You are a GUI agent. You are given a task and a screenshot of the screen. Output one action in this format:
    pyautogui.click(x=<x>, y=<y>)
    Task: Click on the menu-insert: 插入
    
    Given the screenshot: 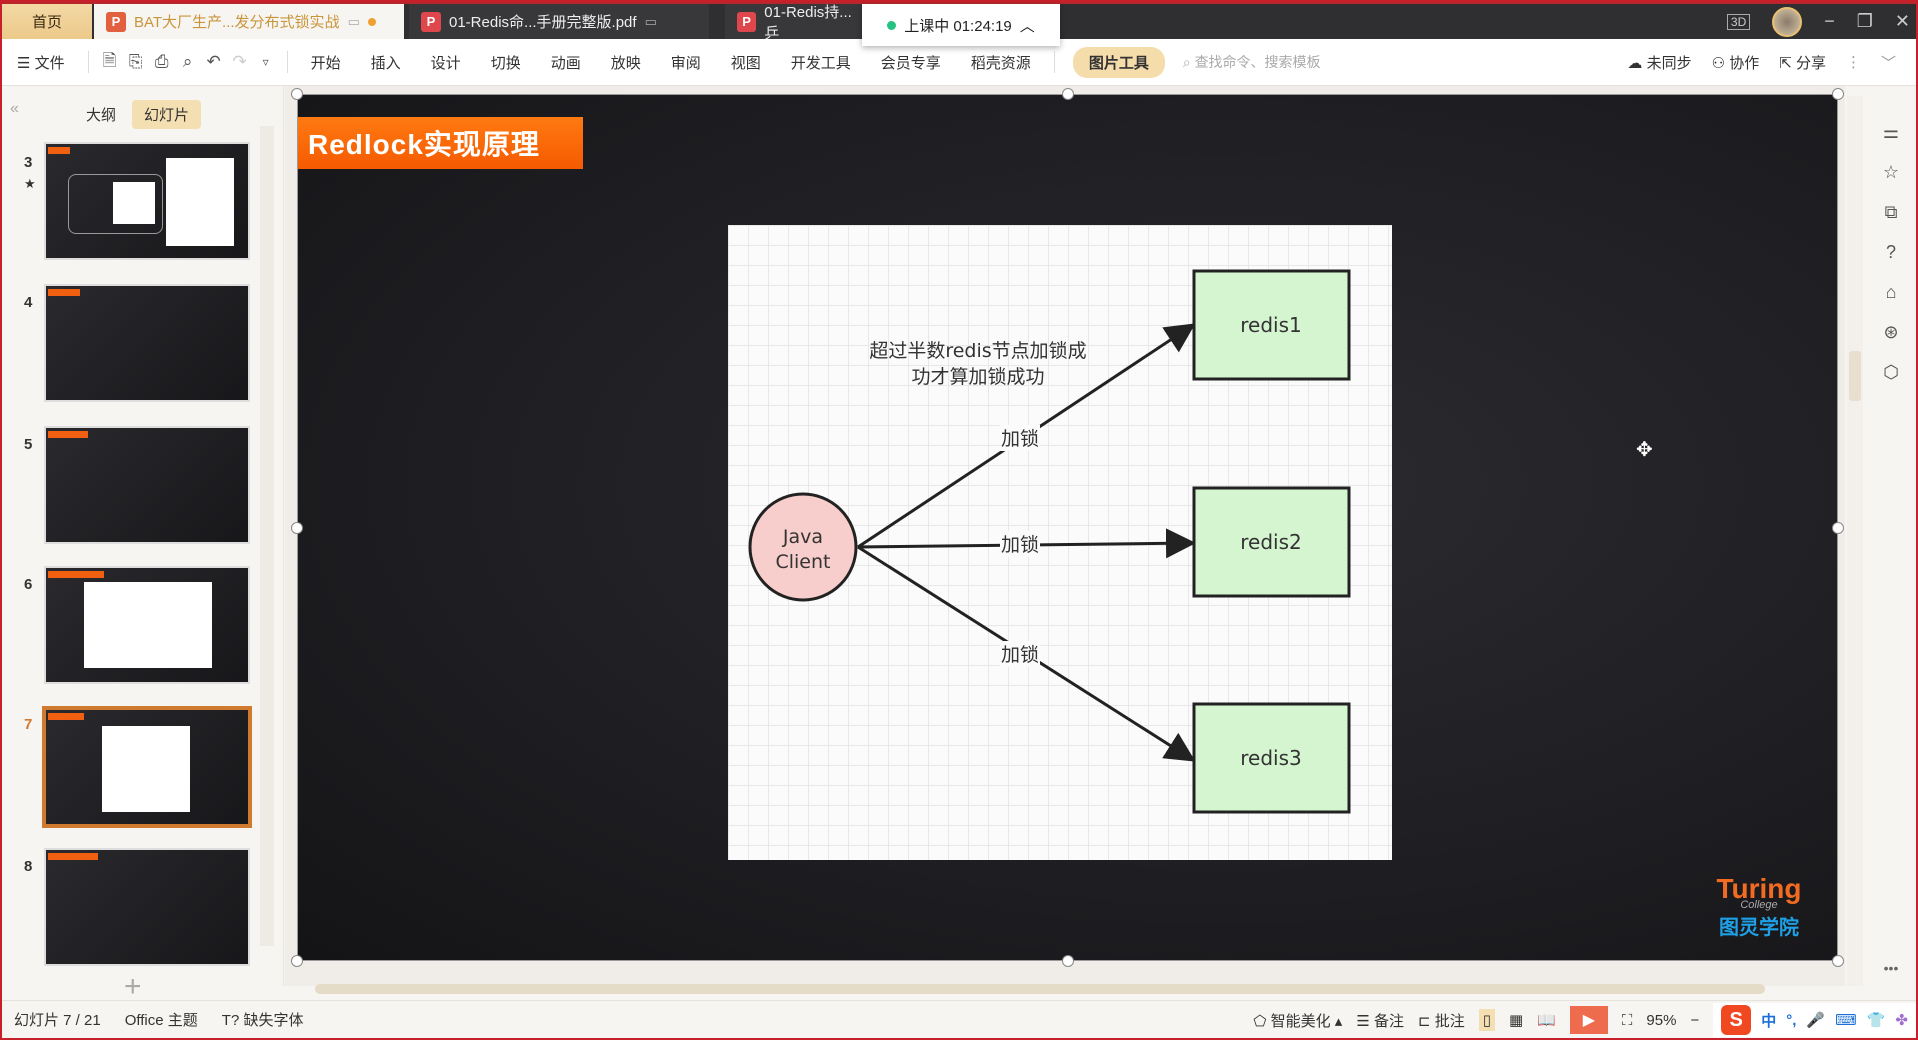 What is the action you would take?
    pyautogui.click(x=386, y=62)
    